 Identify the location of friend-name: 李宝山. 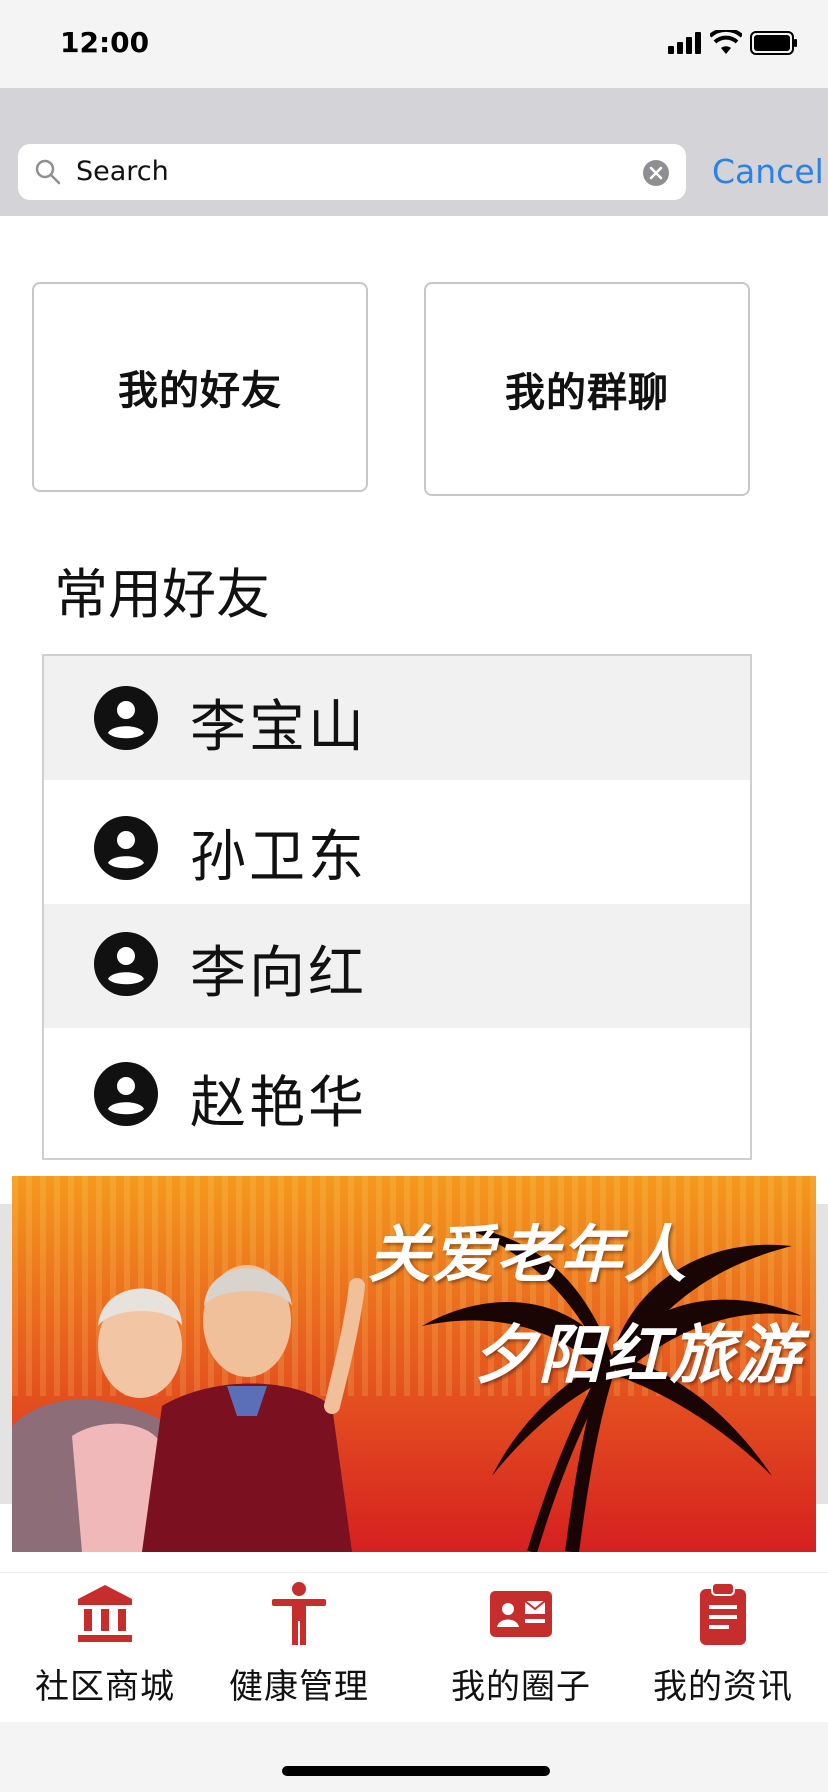
(278, 727).